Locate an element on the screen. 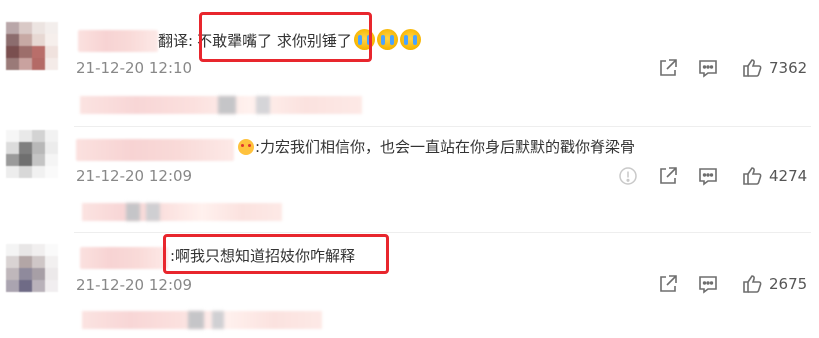 This screenshot has height=338, width=819. like-button: 4274 is located at coordinates (774, 176).